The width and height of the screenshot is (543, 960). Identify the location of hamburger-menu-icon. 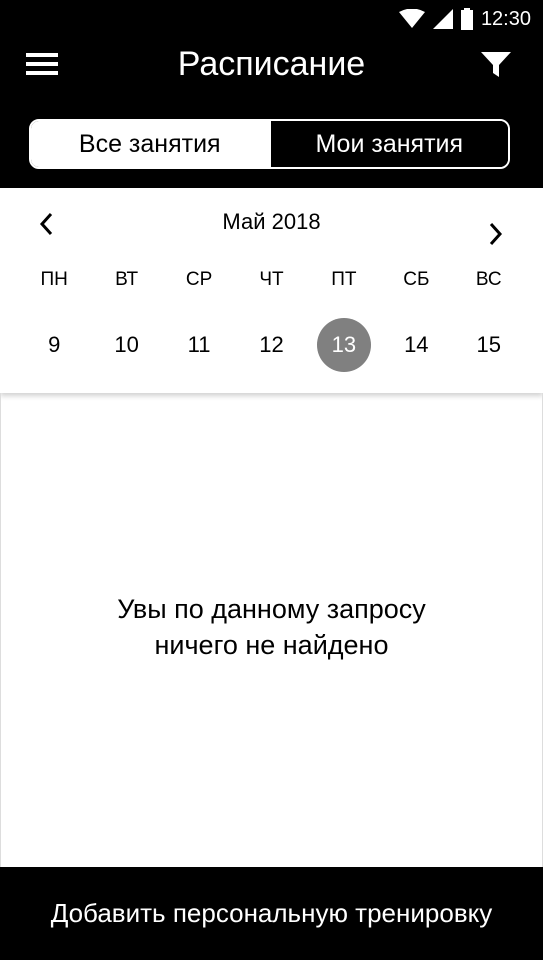
(43, 64).